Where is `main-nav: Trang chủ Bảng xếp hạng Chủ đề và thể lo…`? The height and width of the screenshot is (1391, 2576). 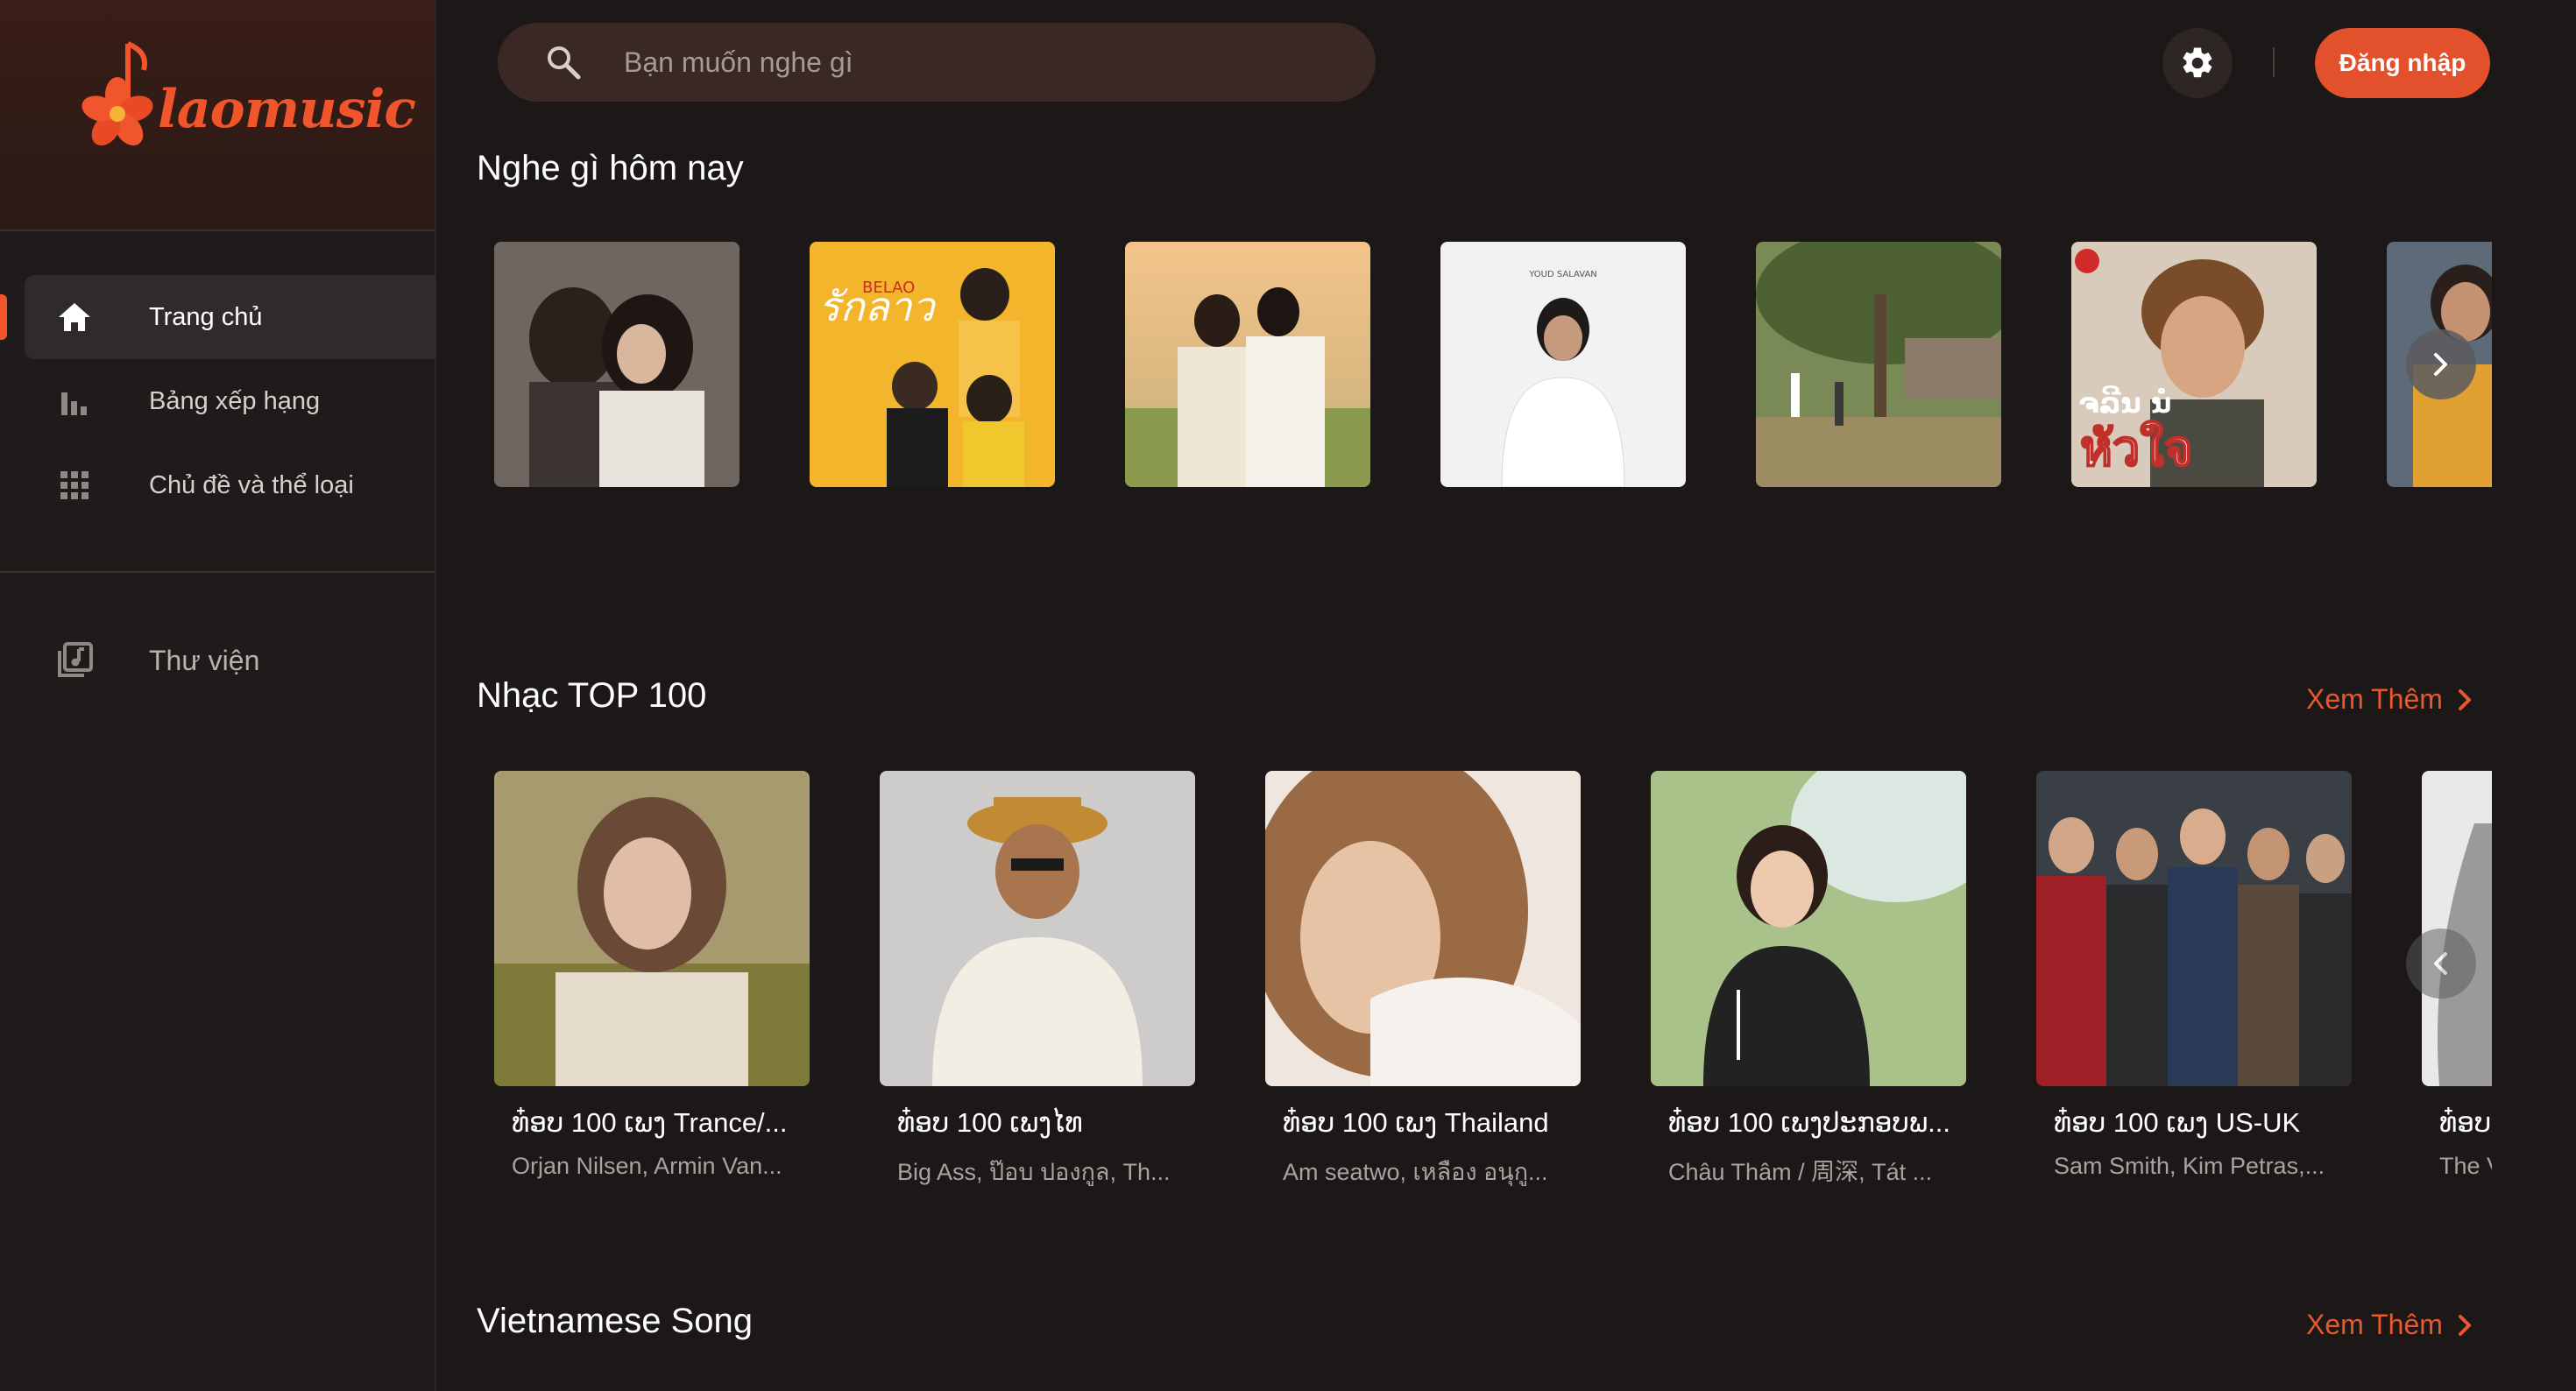
main-nav: Trang chủ Bảng xếp hạng Chủ đề và thể lo… is located at coordinates (218, 379).